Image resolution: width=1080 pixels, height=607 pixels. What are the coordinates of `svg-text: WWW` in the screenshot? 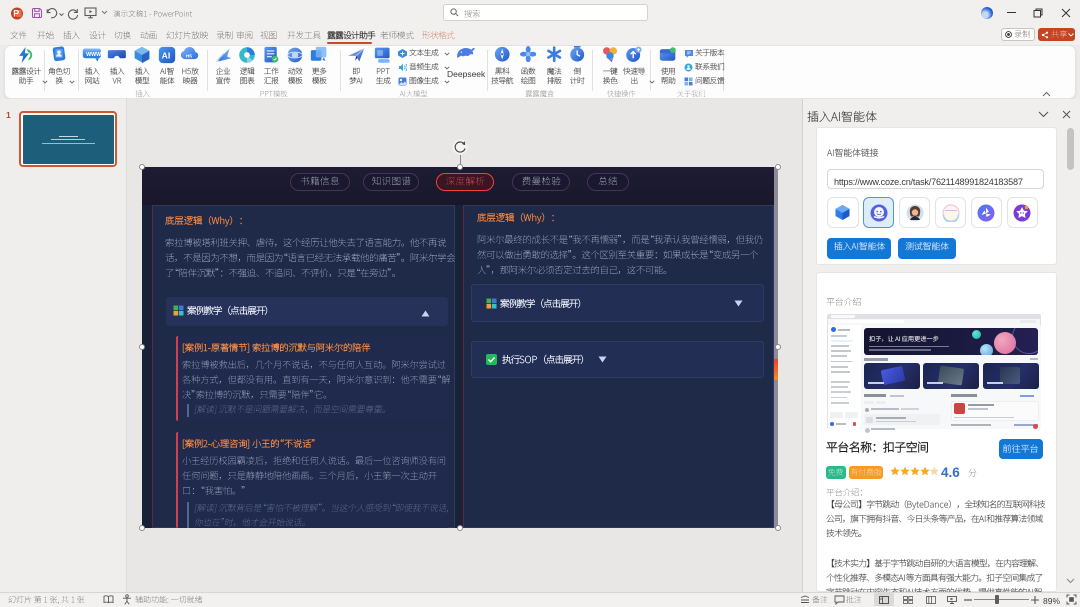 It's located at (93, 55).